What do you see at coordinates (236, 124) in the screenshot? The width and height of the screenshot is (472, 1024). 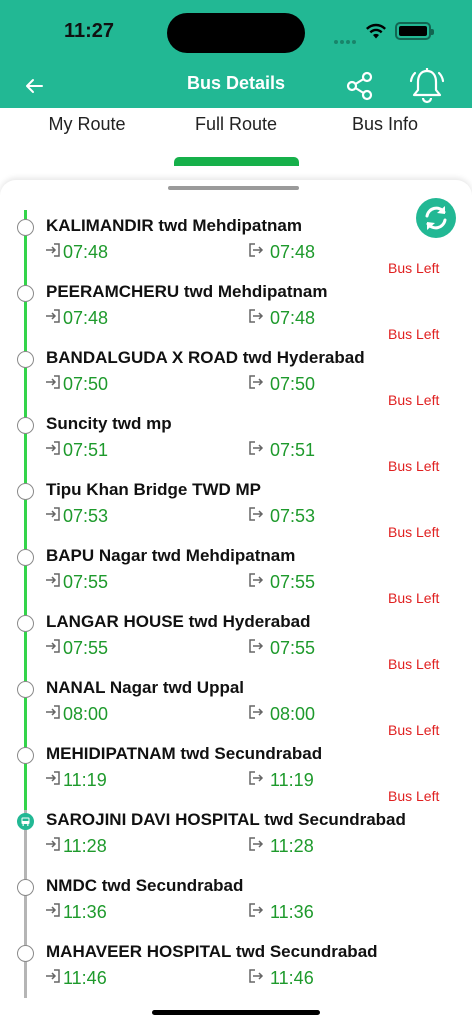 I see `tab-full-route: Full Route` at bounding box center [236, 124].